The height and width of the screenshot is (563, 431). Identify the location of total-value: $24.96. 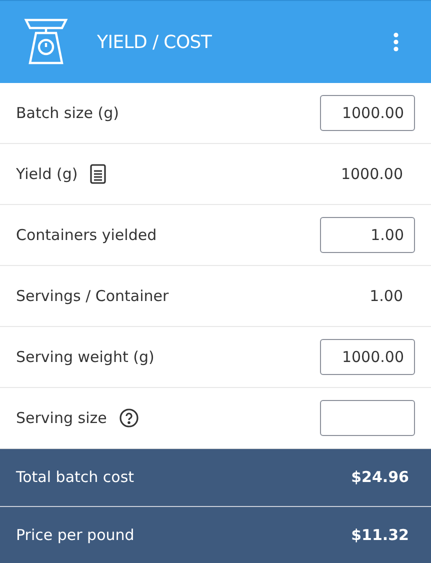
(380, 477).